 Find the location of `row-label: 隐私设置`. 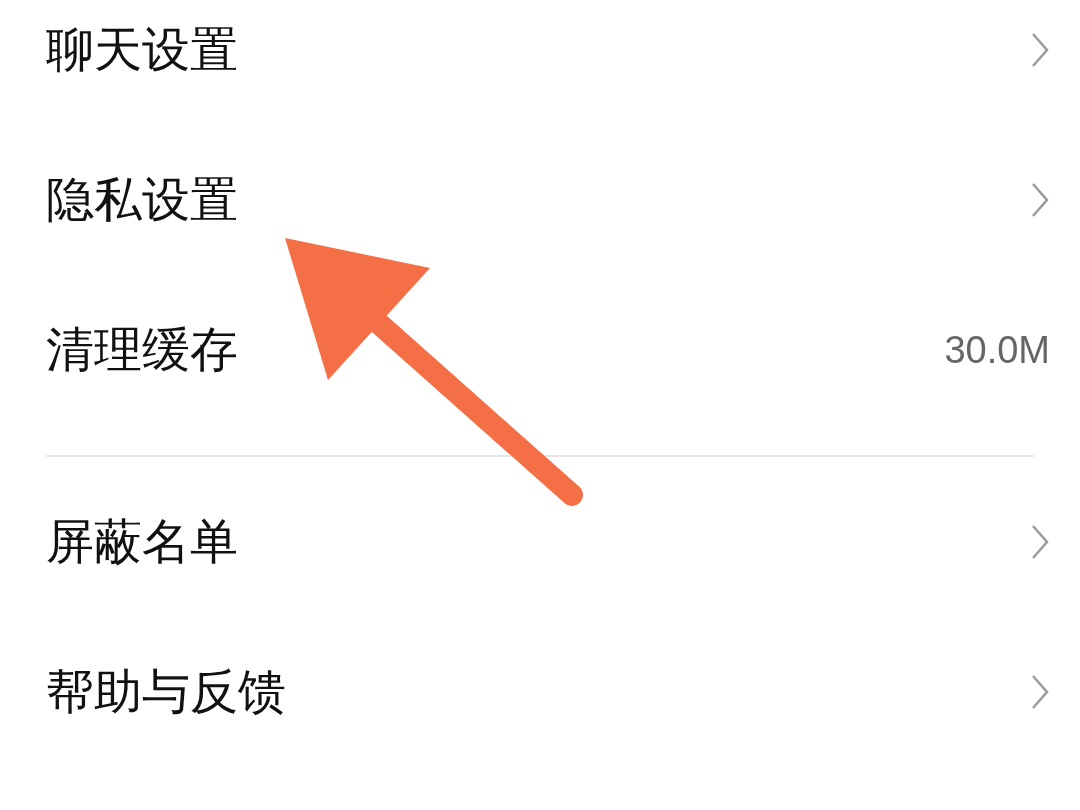

row-label: 隐私设置 is located at coordinates (142, 199).